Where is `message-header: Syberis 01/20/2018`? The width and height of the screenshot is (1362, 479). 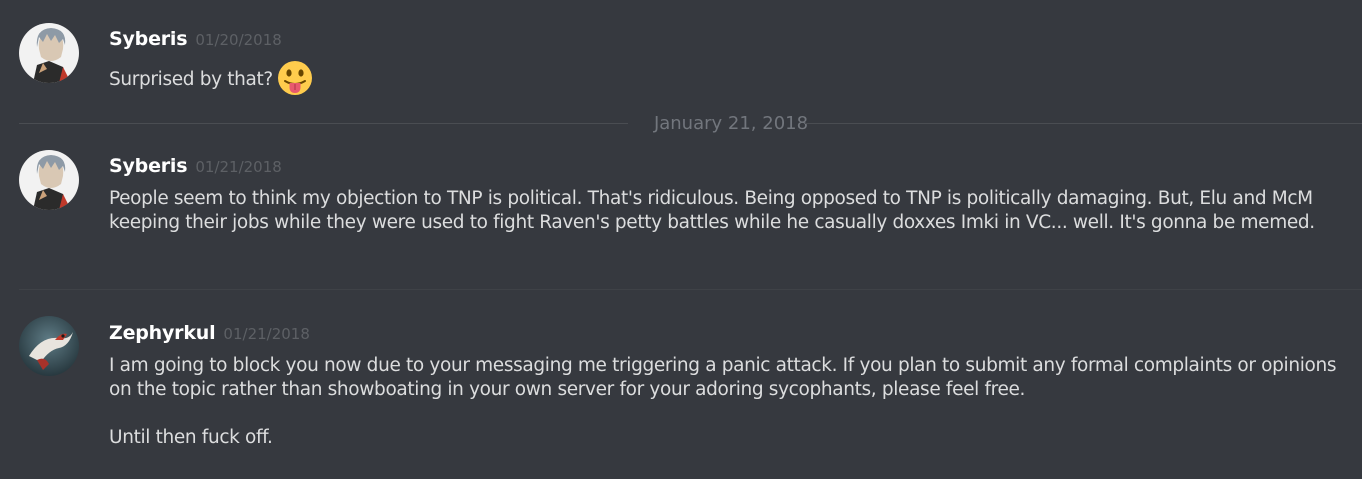 message-header: Syberis 01/20/2018 is located at coordinates (195, 41).